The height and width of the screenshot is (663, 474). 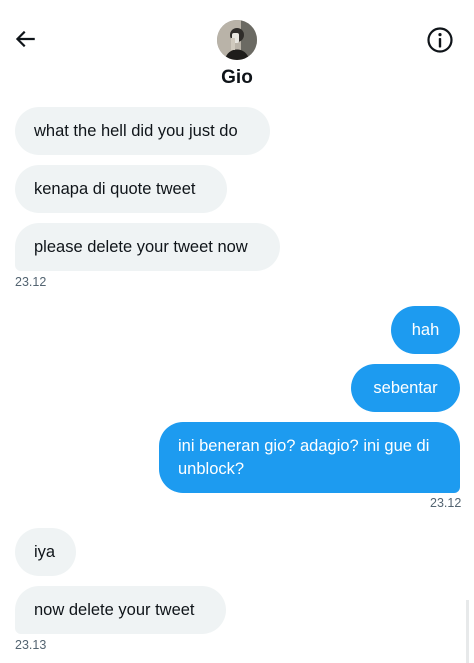 What do you see at coordinates (141, 246) in the screenshot?
I see `message-text: please delete your tweet now` at bounding box center [141, 246].